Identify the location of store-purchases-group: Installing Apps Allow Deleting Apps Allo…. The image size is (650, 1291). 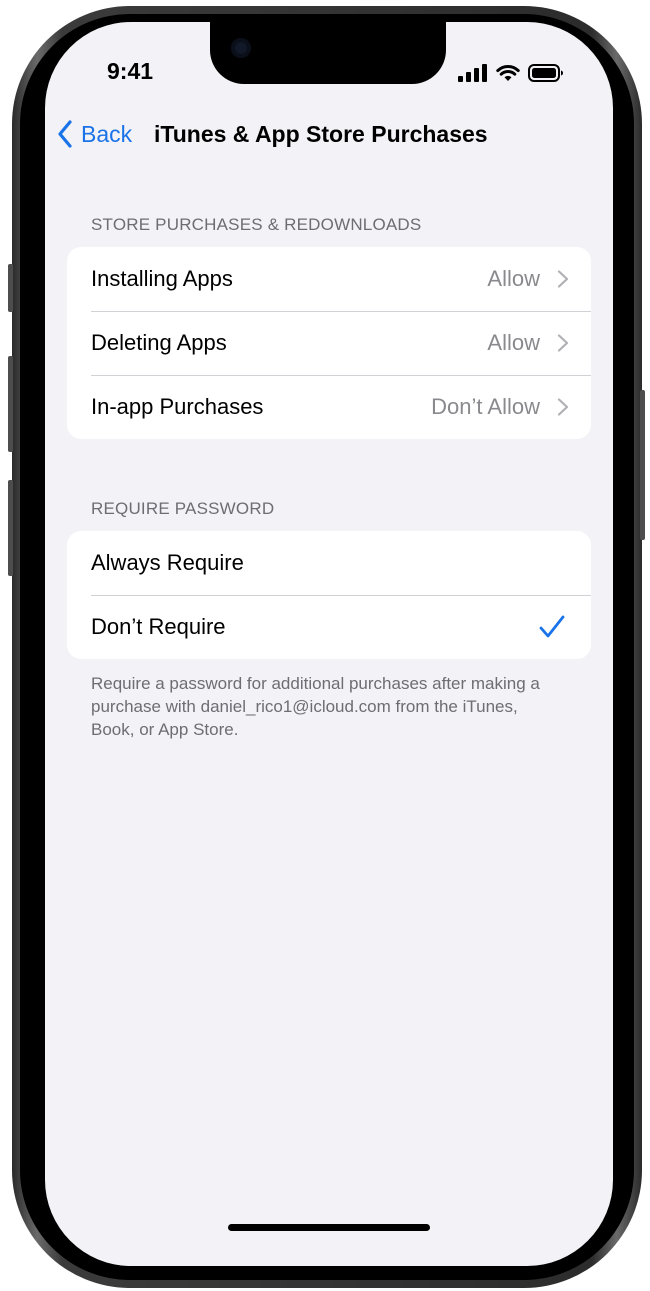
(329, 343).